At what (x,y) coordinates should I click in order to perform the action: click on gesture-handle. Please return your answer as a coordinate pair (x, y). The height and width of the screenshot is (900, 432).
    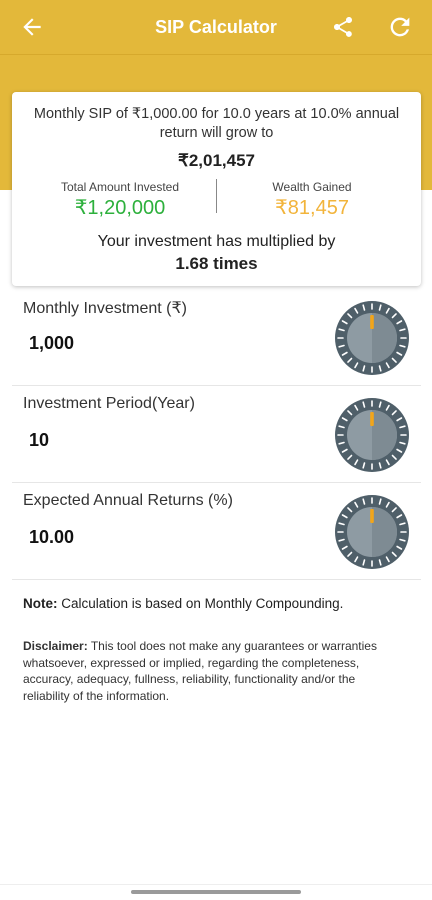
    Looking at the image, I should click on (216, 892).